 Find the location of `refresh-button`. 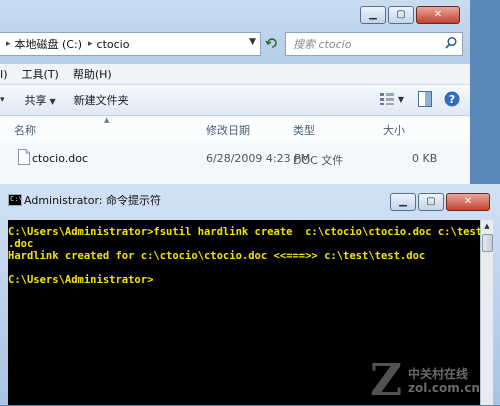

refresh-button is located at coordinates (272, 43).